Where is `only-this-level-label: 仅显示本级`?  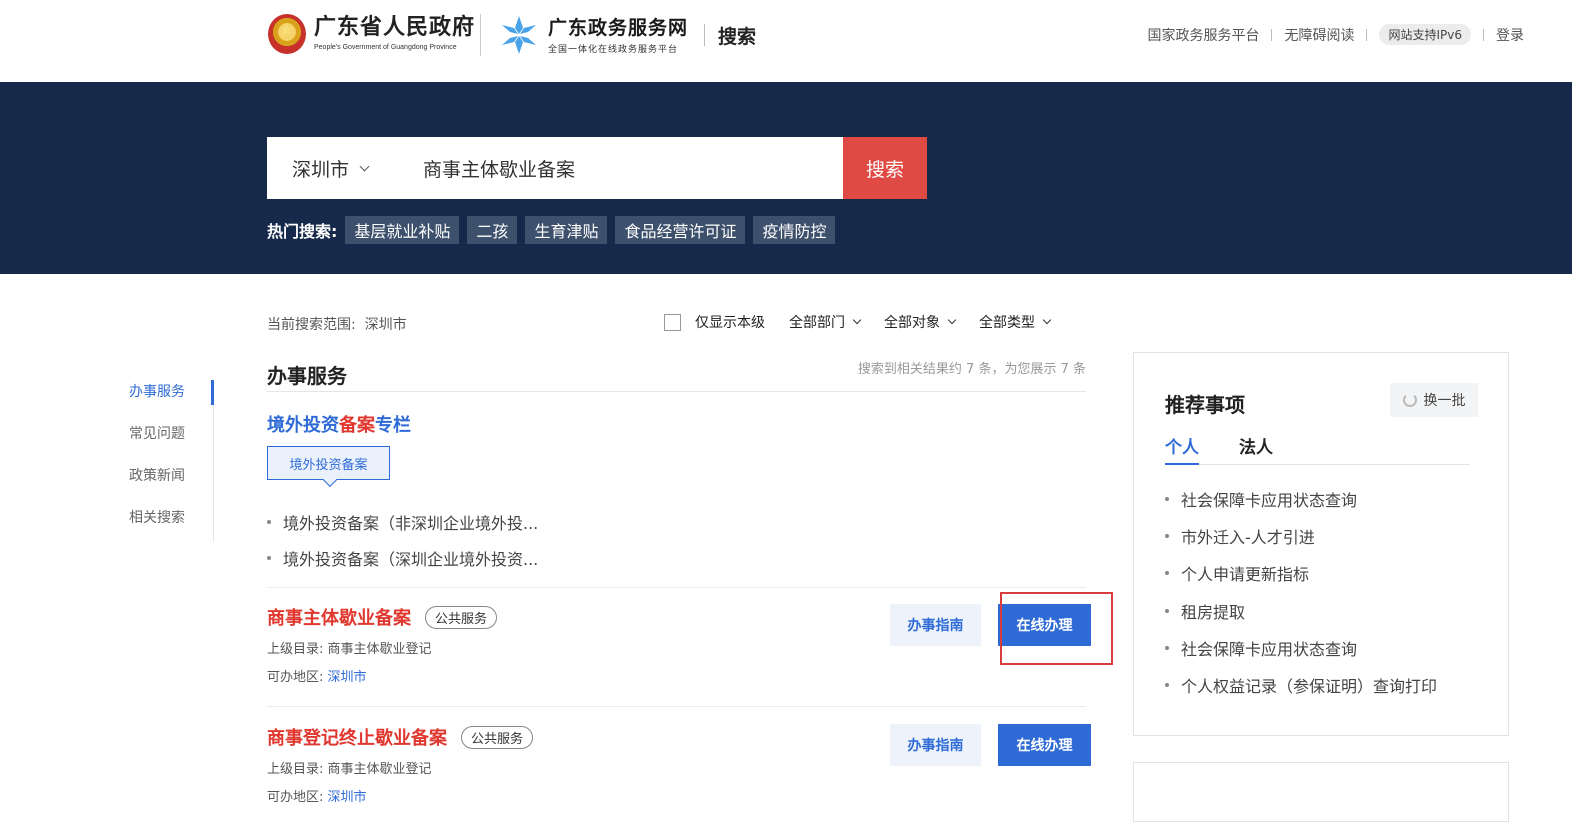
only-this-level-label: 仅显示本级 is located at coordinates (730, 322).